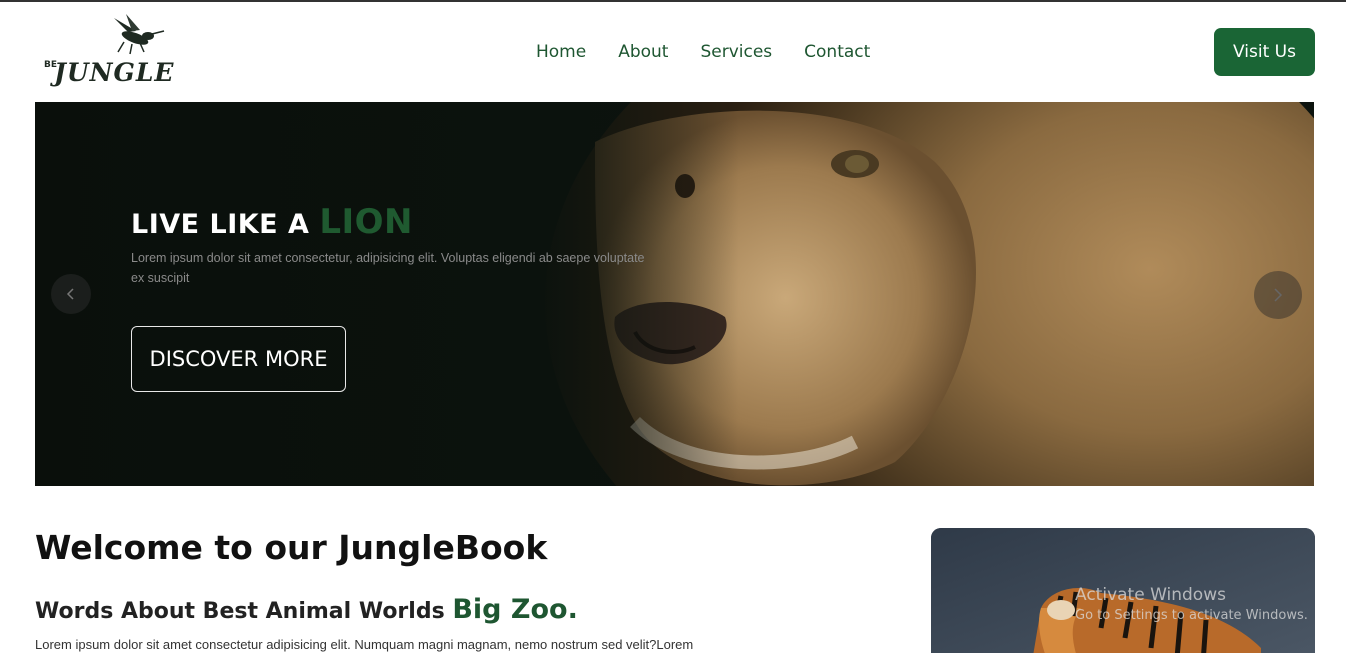 The image size is (1346, 653). I want to click on chevron-right-icon, so click(1278, 295).